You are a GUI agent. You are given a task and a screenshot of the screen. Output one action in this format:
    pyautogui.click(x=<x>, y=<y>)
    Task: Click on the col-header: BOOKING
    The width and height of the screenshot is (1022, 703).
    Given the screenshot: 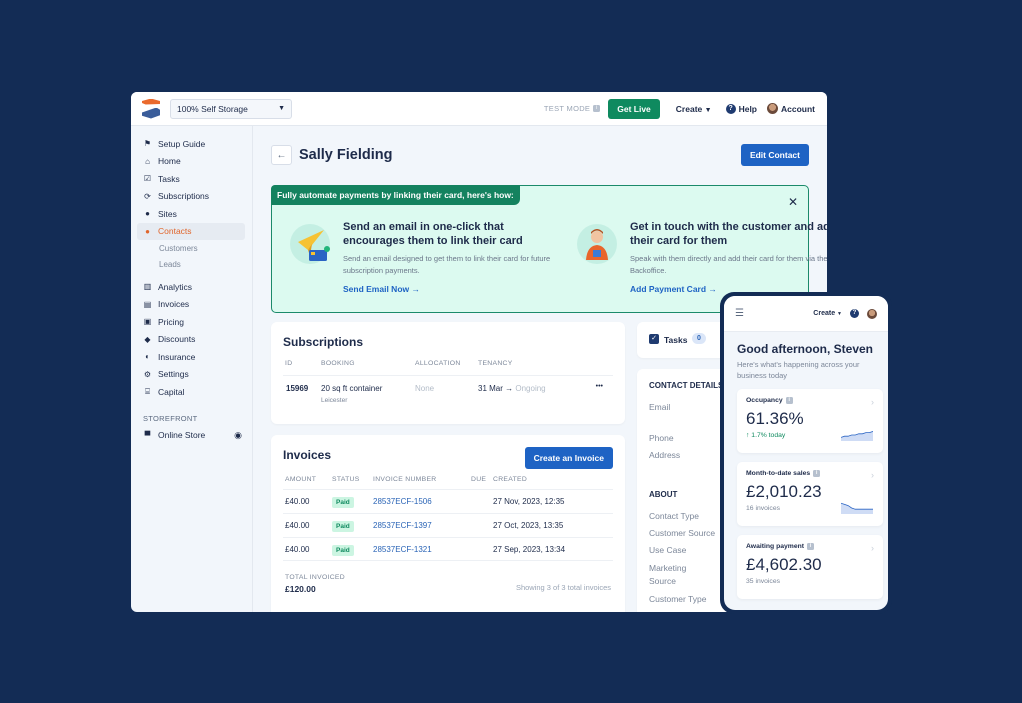 What is the action you would take?
    pyautogui.click(x=338, y=363)
    